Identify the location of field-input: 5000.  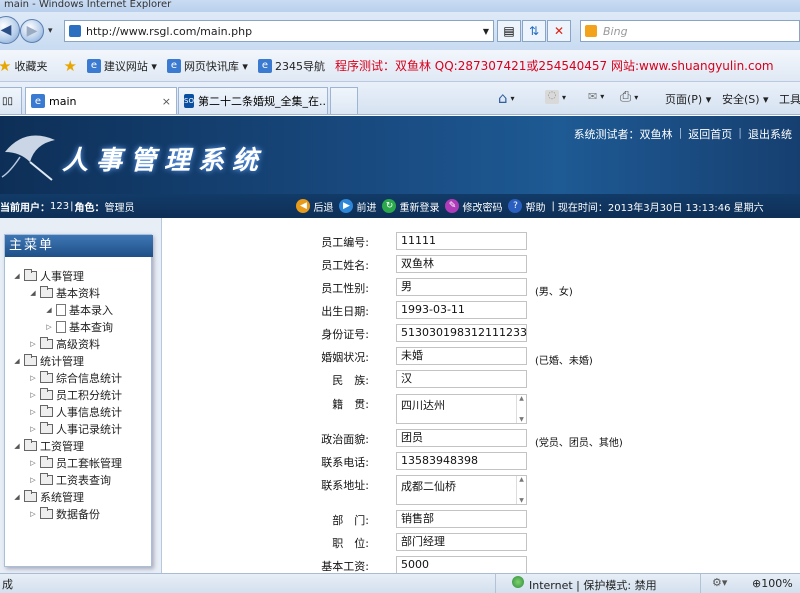
(461, 565).